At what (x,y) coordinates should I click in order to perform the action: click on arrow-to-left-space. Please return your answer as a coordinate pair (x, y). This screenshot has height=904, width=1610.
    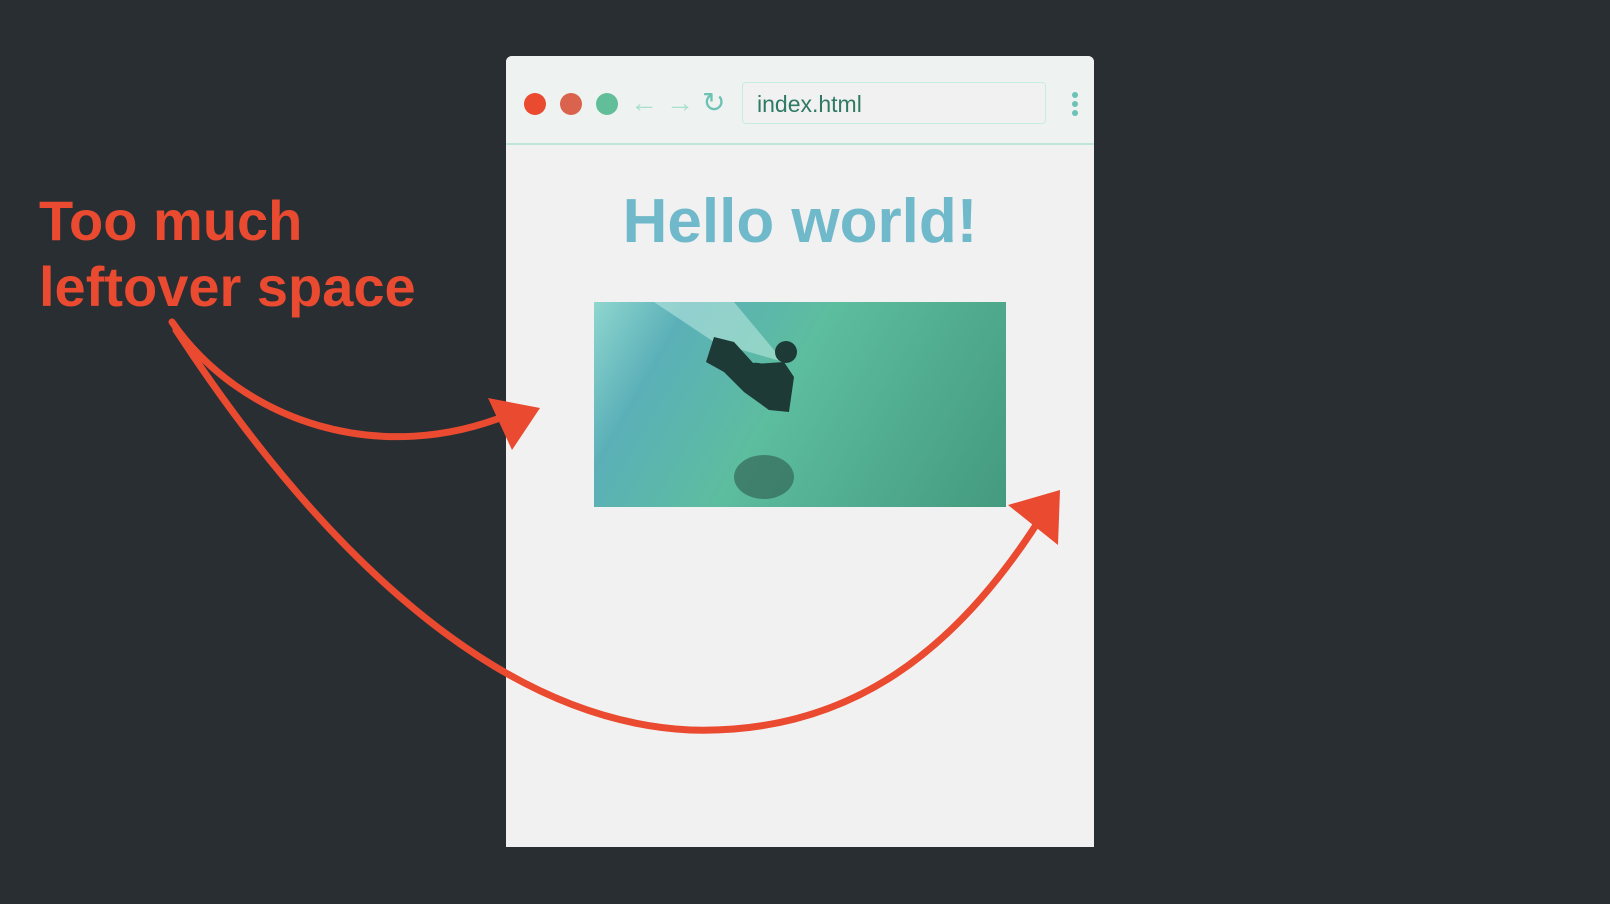
    Looking at the image, I should click on (343, 379).